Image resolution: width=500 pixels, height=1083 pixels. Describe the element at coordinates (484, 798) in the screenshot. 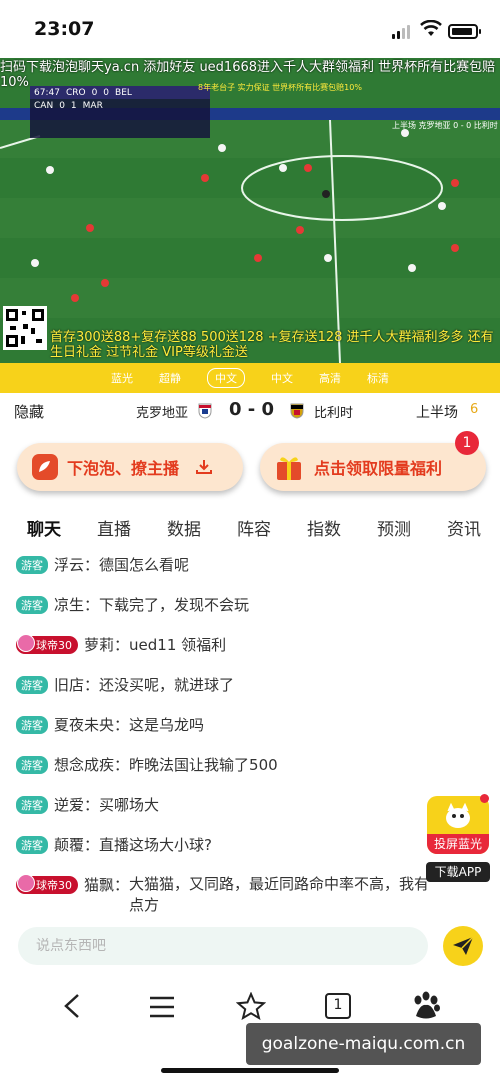

I see `red-dot-badge` at that location.